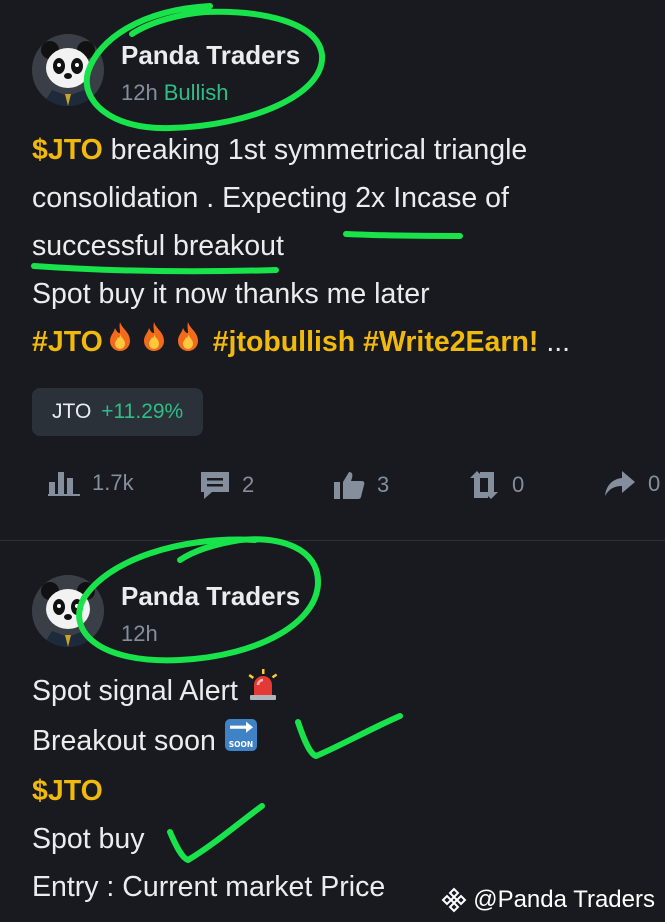 This screenshot has width=665, height=922. What do you see at coordinates (263, 692) in the screenshot?
I see `siren-emoji` at bounding box center [263, 692].